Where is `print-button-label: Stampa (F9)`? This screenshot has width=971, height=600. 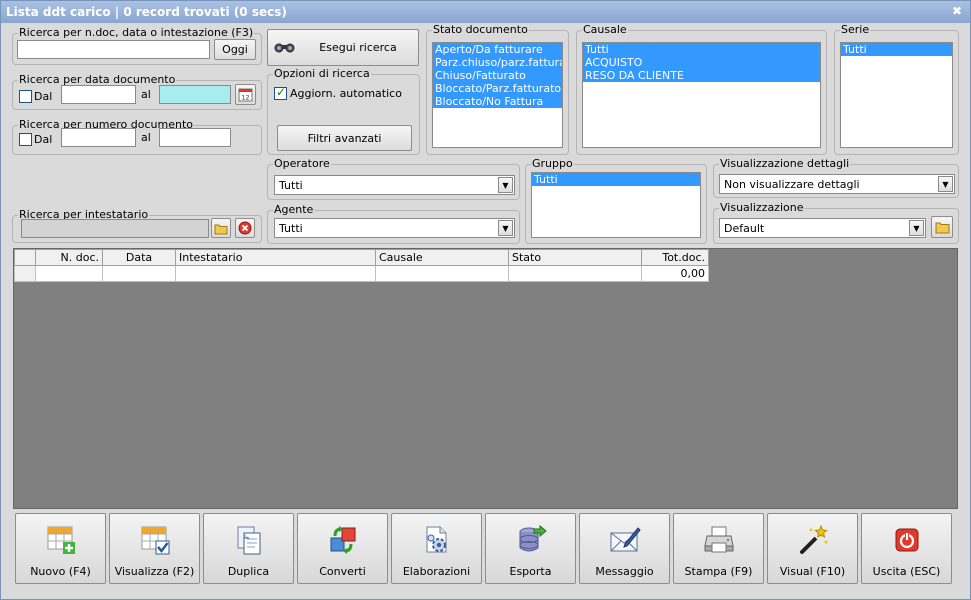 print-button-label: Stampa (F9) is located at coordinates (718, 571).